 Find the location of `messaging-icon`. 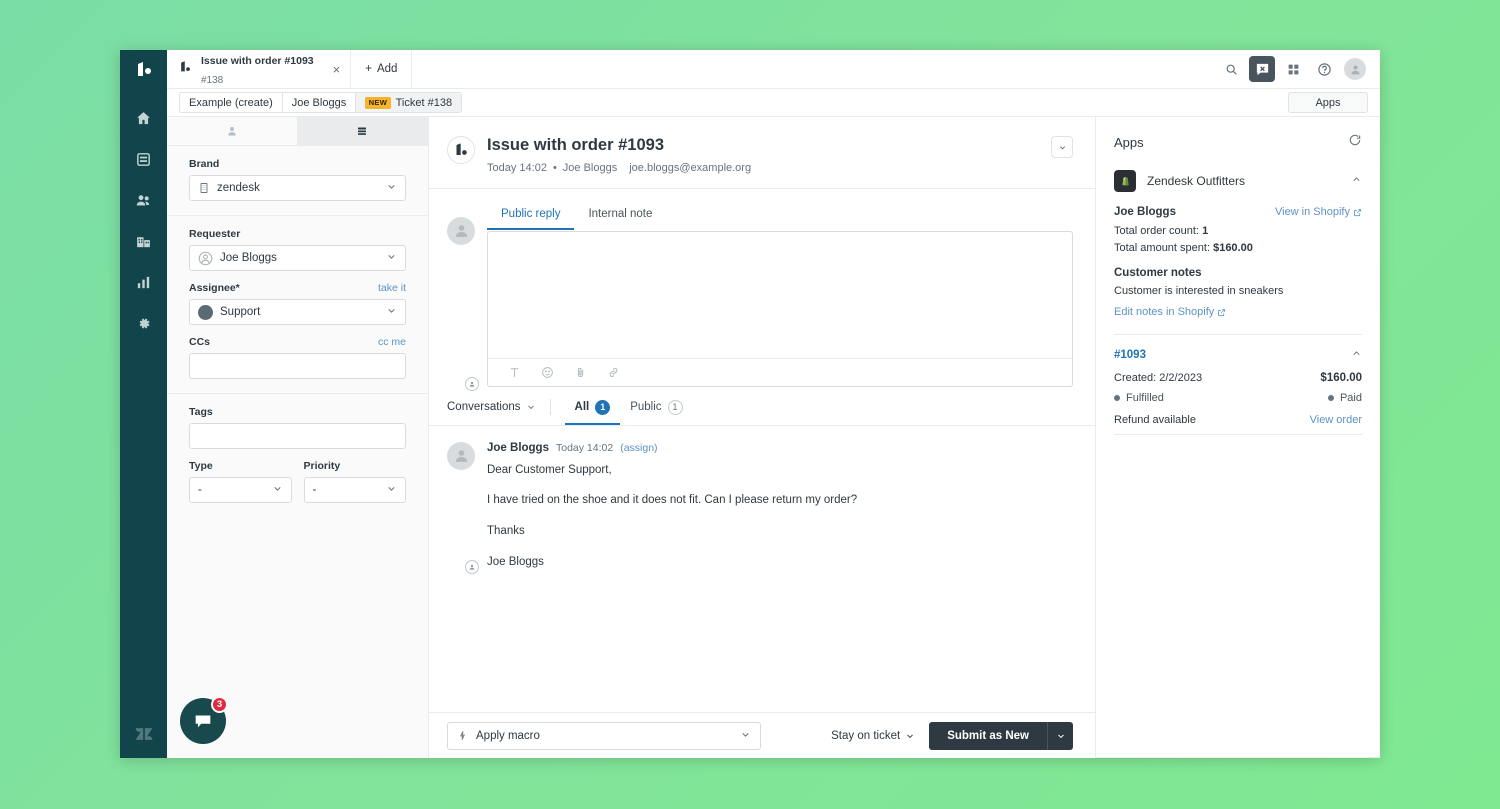

messaging-icon is located at coordinates (1262, 69).